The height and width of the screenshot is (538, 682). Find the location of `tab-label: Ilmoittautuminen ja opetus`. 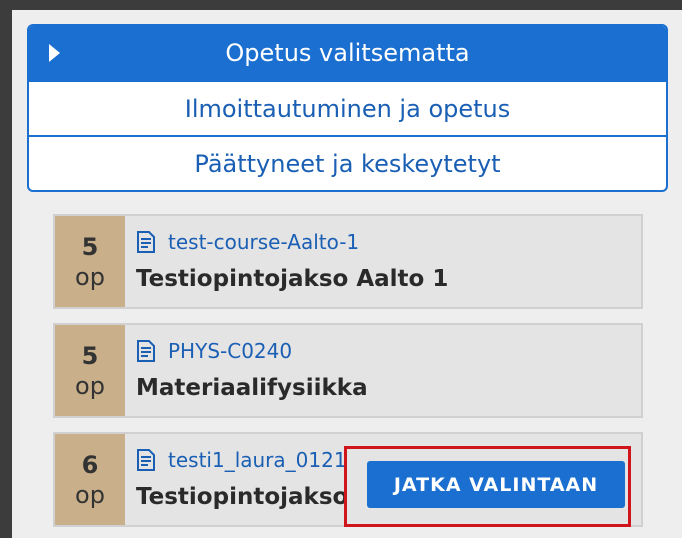

tab-label: Ilmoittautuminen ja opetus is located at coordinates (347, 108).